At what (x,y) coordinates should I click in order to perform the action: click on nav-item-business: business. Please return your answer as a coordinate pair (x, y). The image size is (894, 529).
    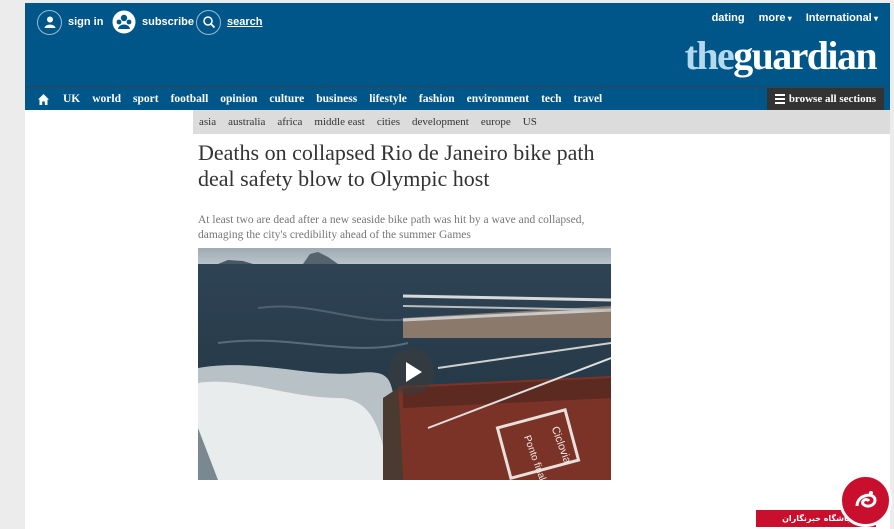
    Looking at the image, I should click on (336, 99).